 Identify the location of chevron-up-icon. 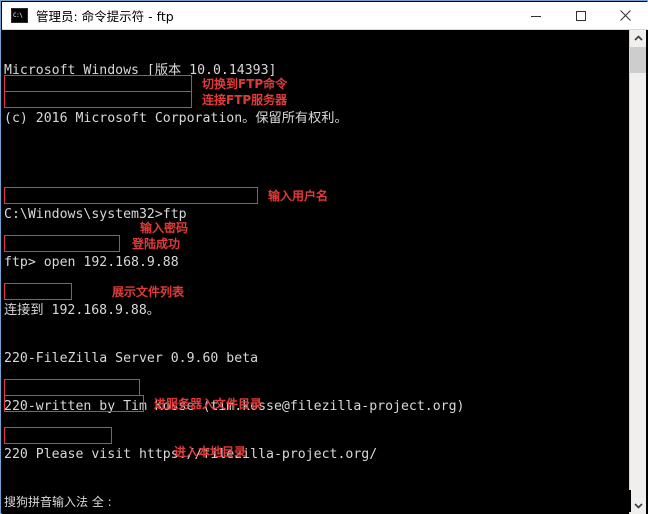
(638, 38).